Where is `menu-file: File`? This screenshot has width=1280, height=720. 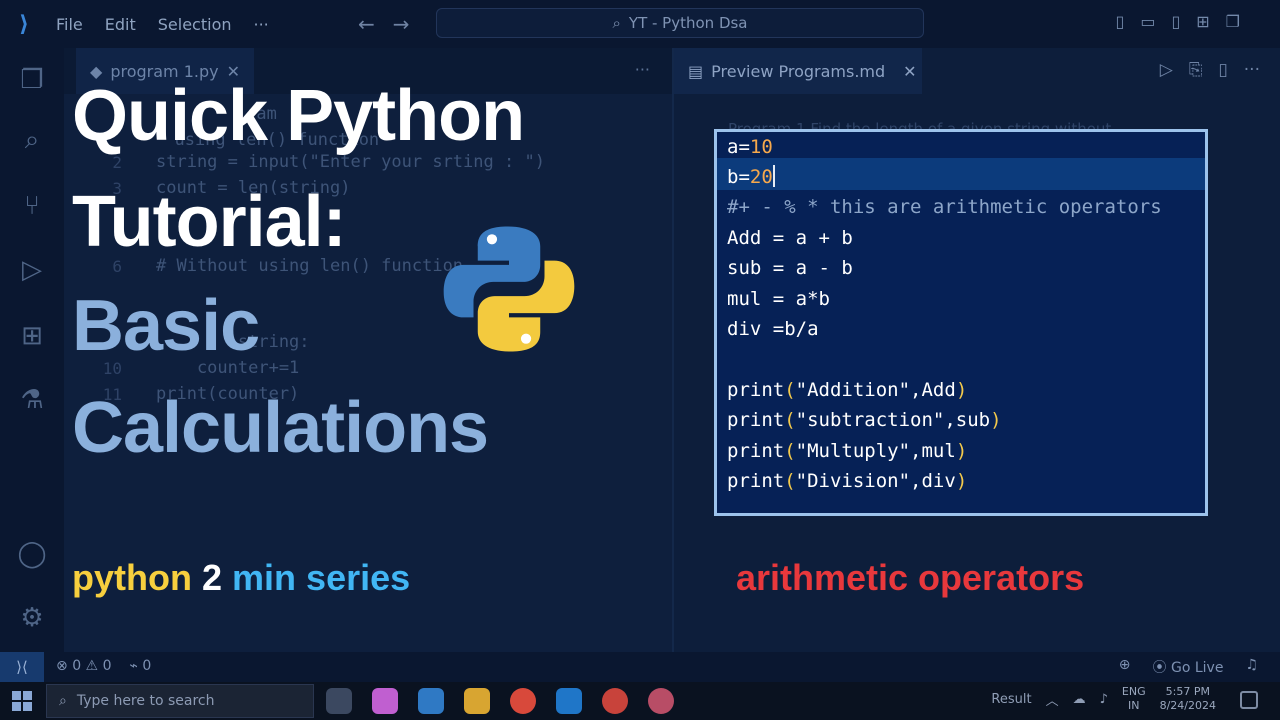
menu-file: File is located at coordinates (69, 24).